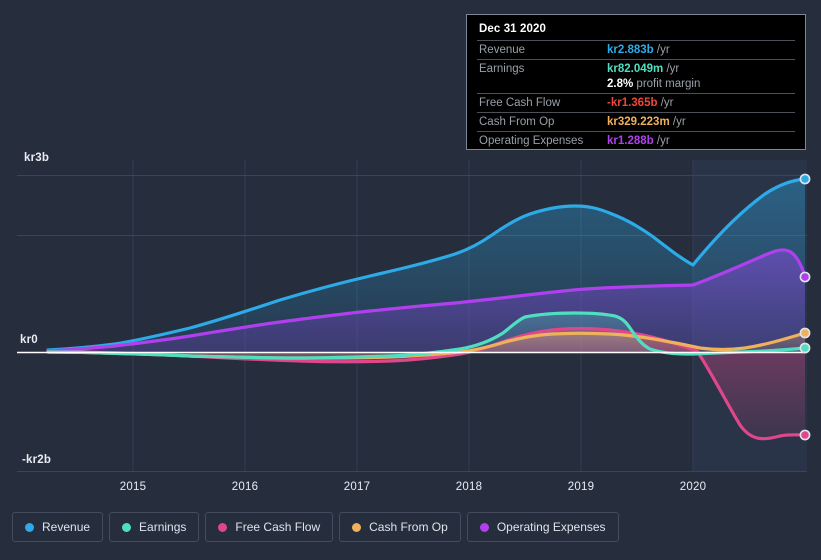 Image resolution: width=821 pixels, height=560 pixels. I want to click on legend-label-operating-expenses: Operating Expenses, so click(551, 527).